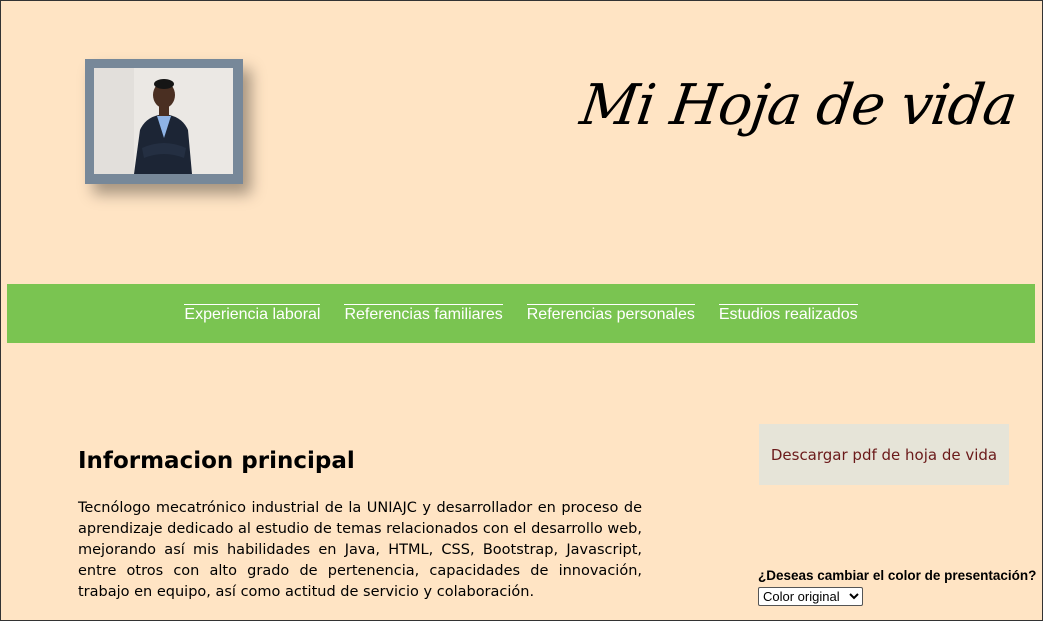 This screenshot has height=621, width=1043. What do you see at coordinates (810, 596) in the screenshot?
I see `color-select: Color original` at bounding box center [810, 596].